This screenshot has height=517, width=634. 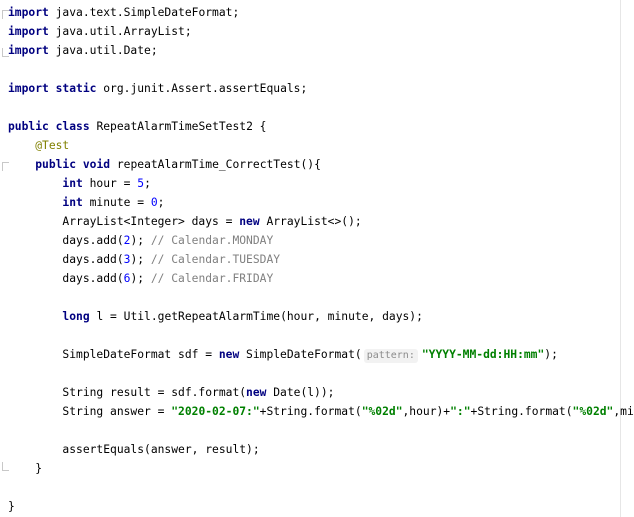 I want to click on code-line: assertEquals(answer, result);, so click(x=134, y=449).